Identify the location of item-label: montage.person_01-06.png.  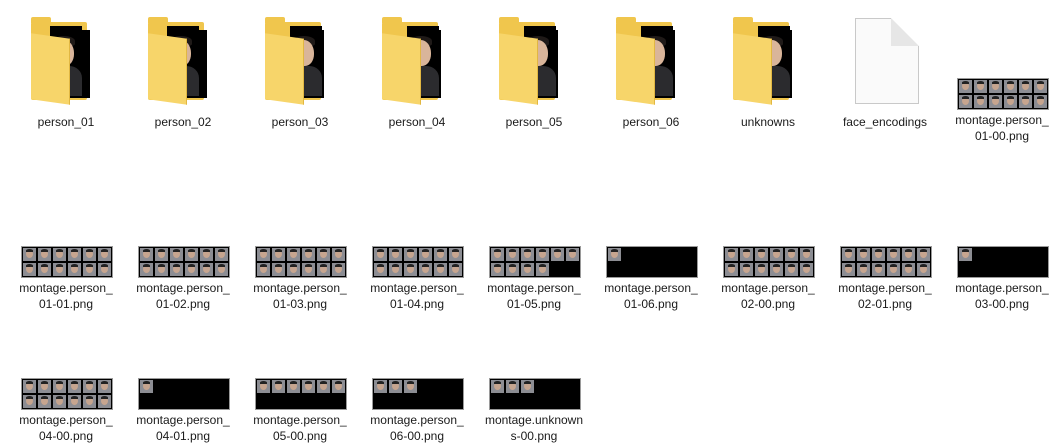
(651, 296).